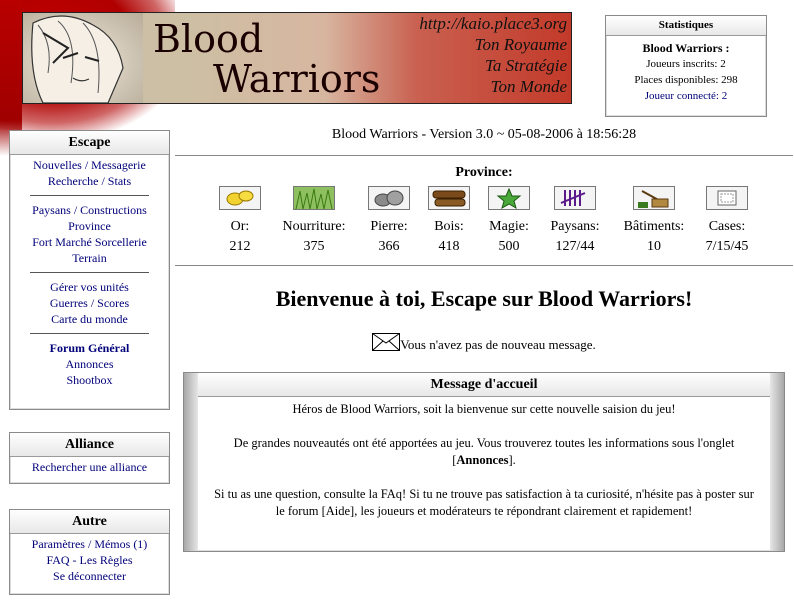 The image size is (794, 600). Describe the element at coordinates (686, 80) in the screenshot. I see `stats-places: Places disponibles: 298` at that location.